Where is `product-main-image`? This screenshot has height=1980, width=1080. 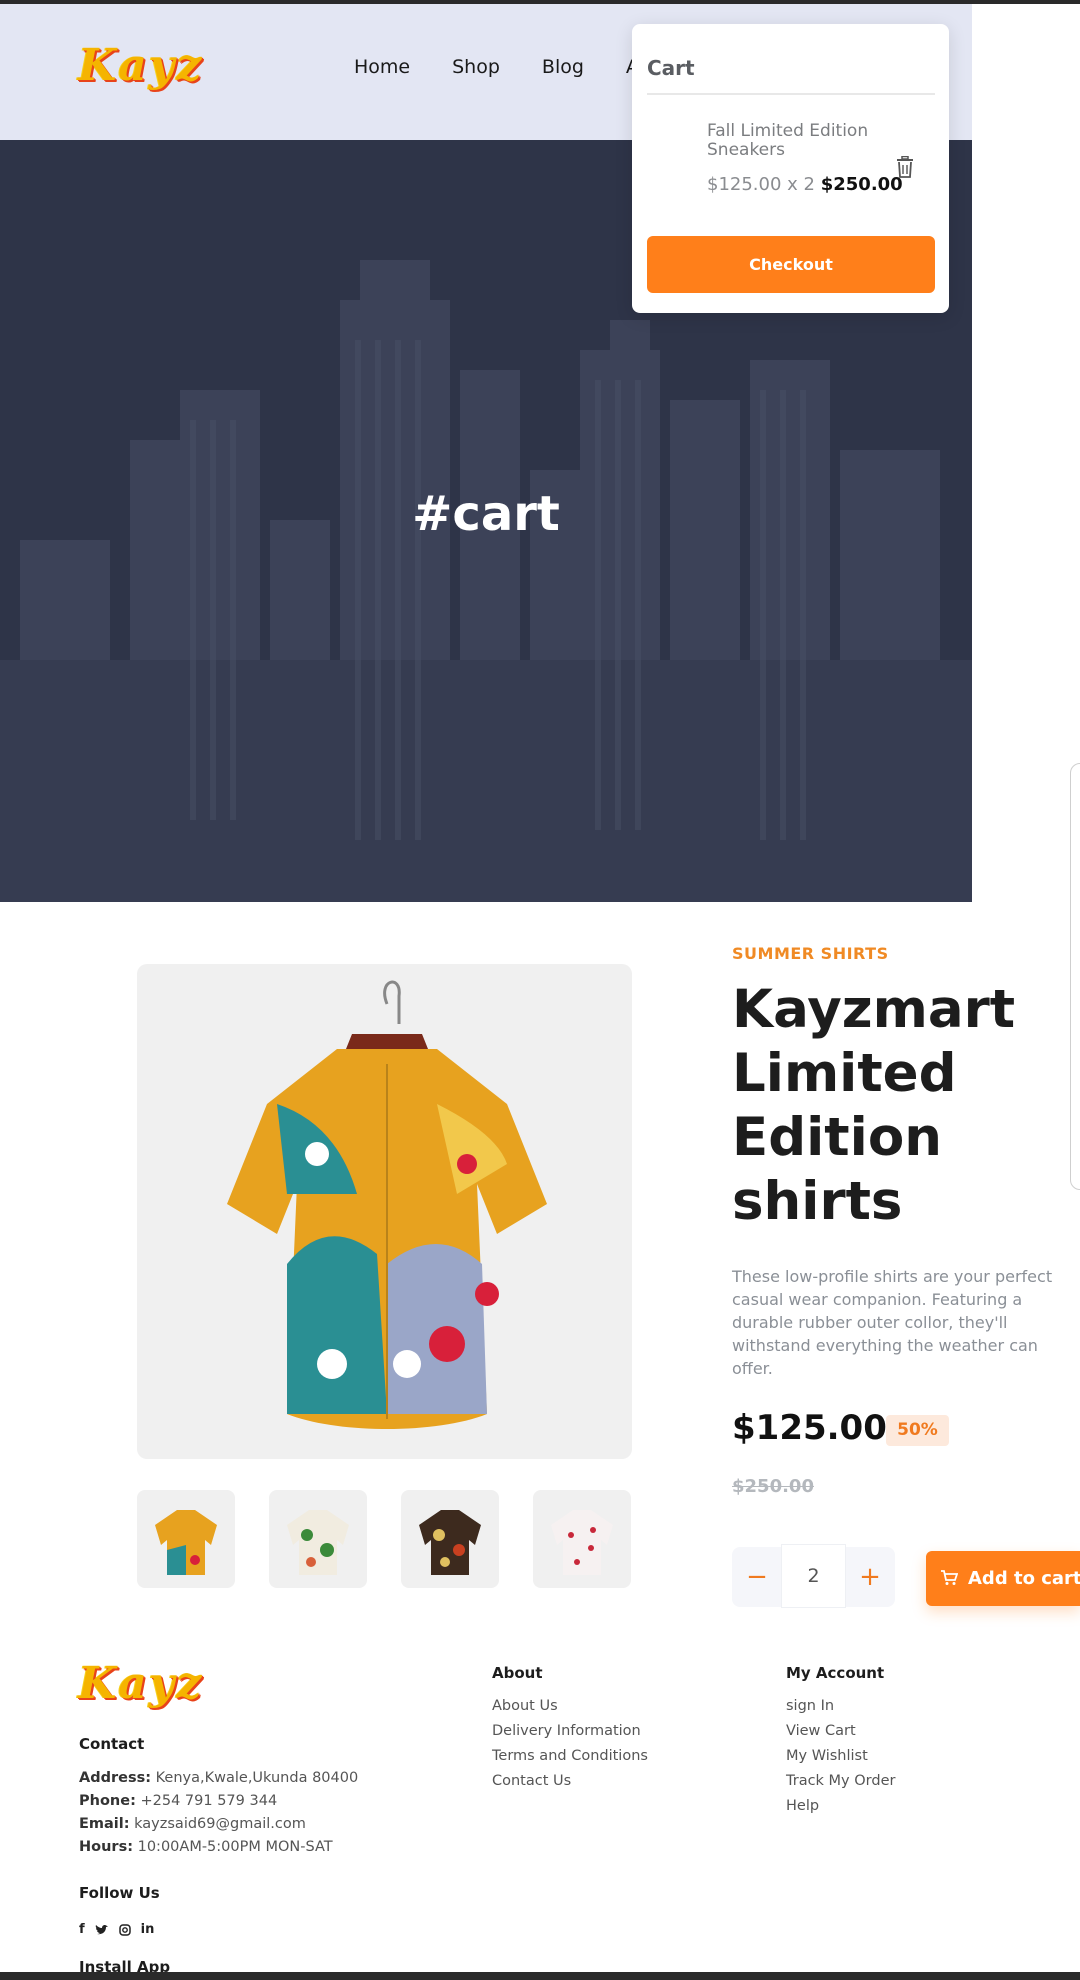 product-main-image is located at coordinates (384, 1211).